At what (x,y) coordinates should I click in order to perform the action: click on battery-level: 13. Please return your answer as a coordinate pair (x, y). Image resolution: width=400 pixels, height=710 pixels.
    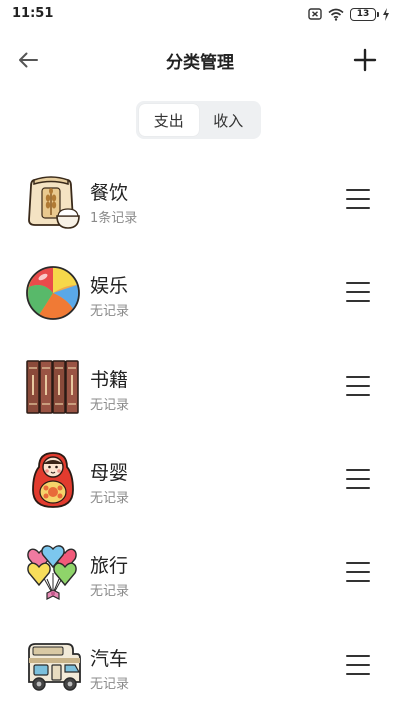
    Looking at the image, I should click on (363, 13).